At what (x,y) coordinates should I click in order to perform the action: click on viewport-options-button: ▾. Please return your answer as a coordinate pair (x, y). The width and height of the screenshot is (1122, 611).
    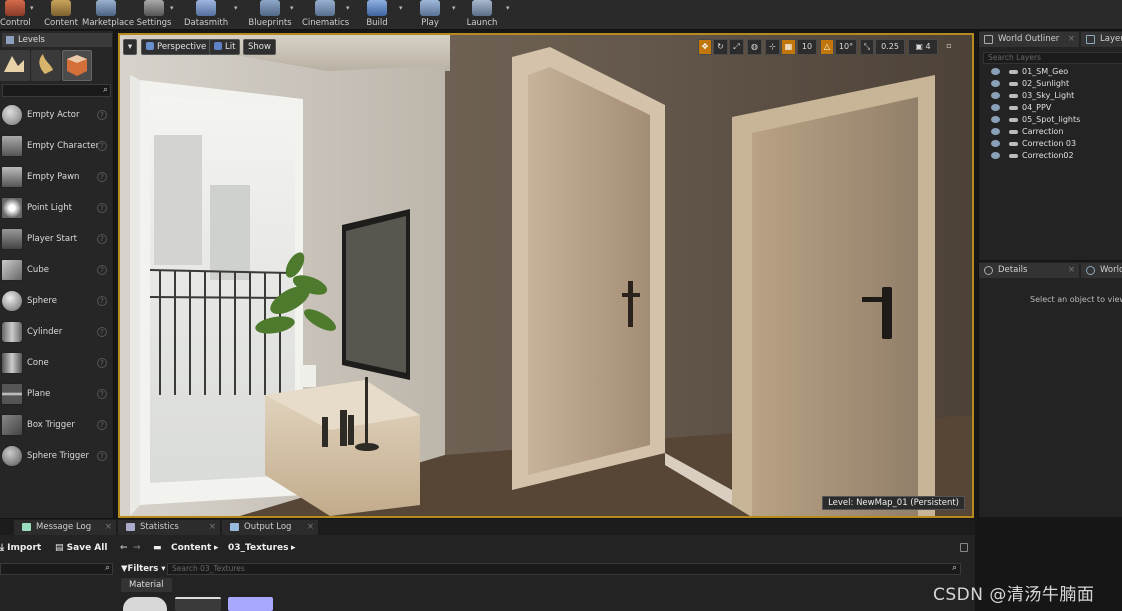
    Looking at the image, I should click on (130, 47).